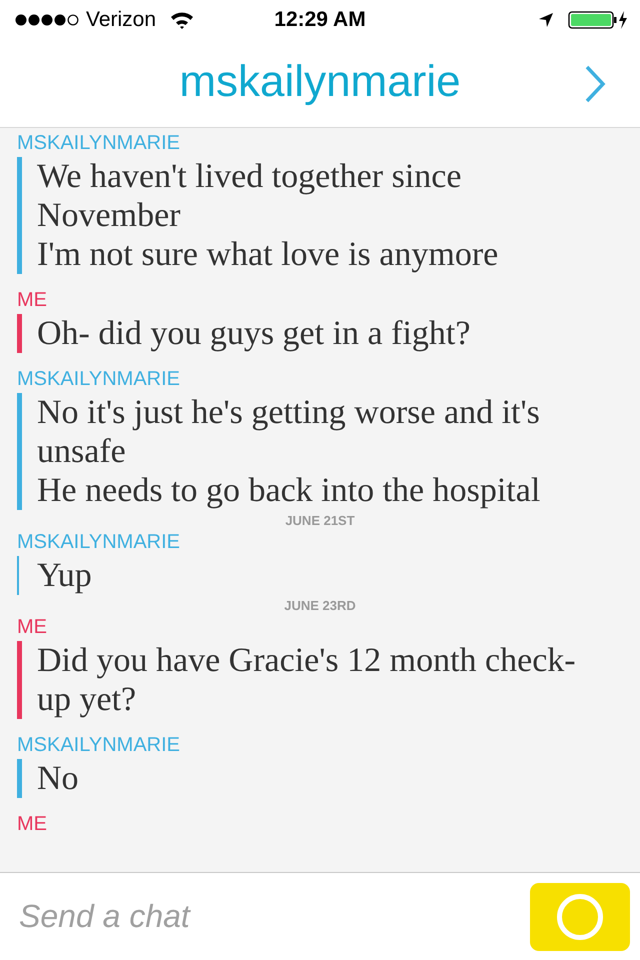 Image resolution: width=640 pixels, height=960 pixels. What do you see at coordinates (580, 916) in the screenshot?
I see `camera-button` at bounding box center [580, 916].